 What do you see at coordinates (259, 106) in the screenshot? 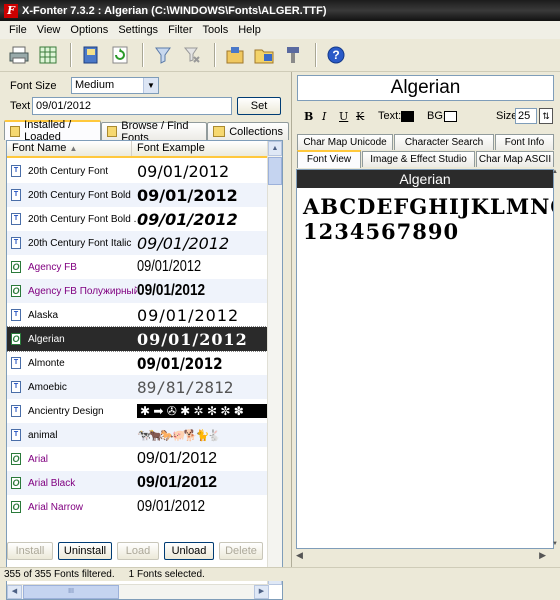
I see `set-button: Set` at bounding box center [259, 106].